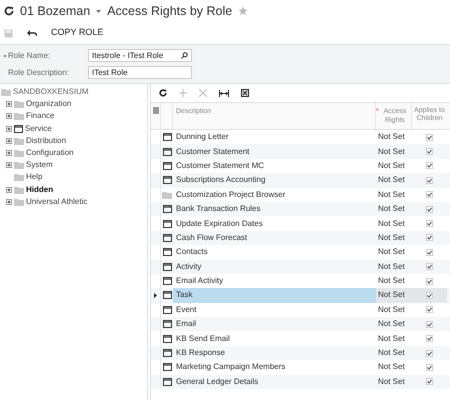 This screenshot has width=450, height=400. I want to click on table-cell: Subscriptions Accounting, so click(274, 180).